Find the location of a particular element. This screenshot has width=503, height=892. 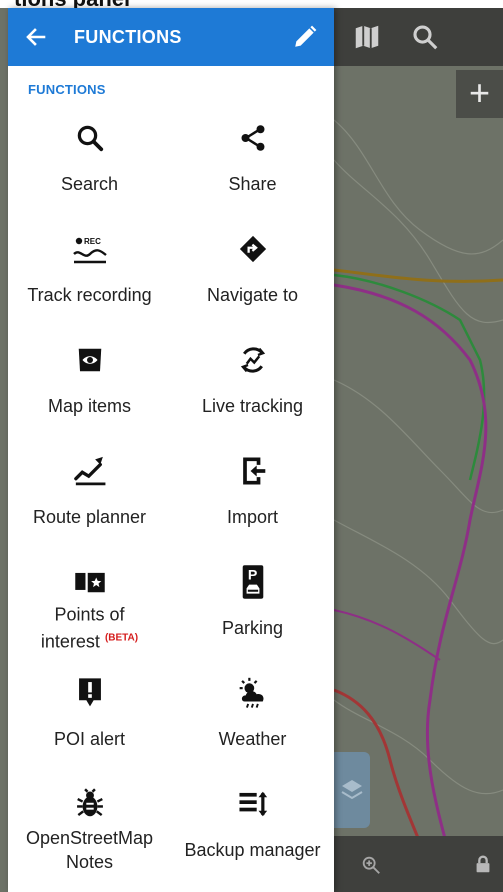

app-bar-title: FUNCTIONS is located at coordinates (128, 37).